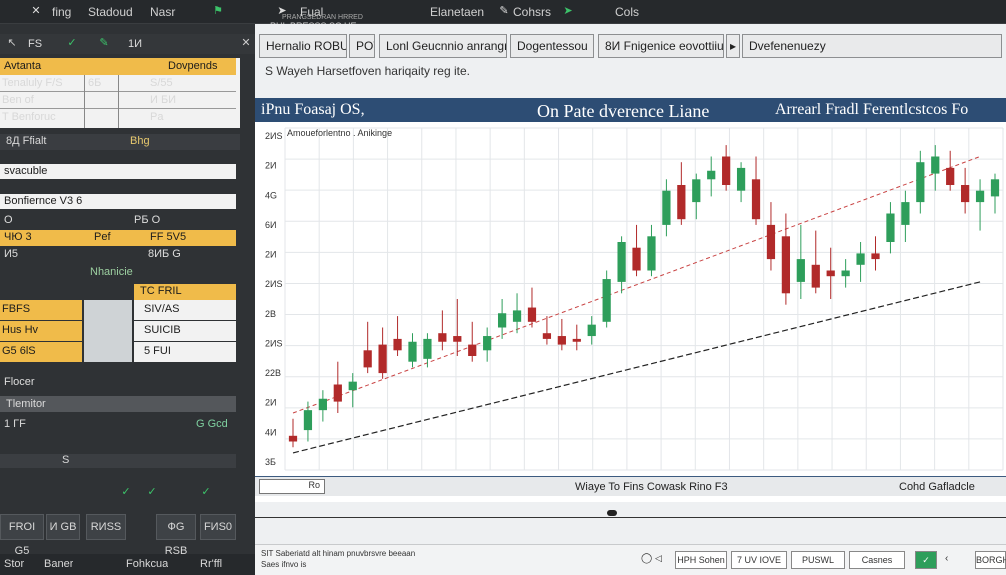 This screenshot has height=575, width=1006. Describe the element at coordinates (176, 535) in the screenshot. I see `panel-button-4: ФG RSB` at that location.